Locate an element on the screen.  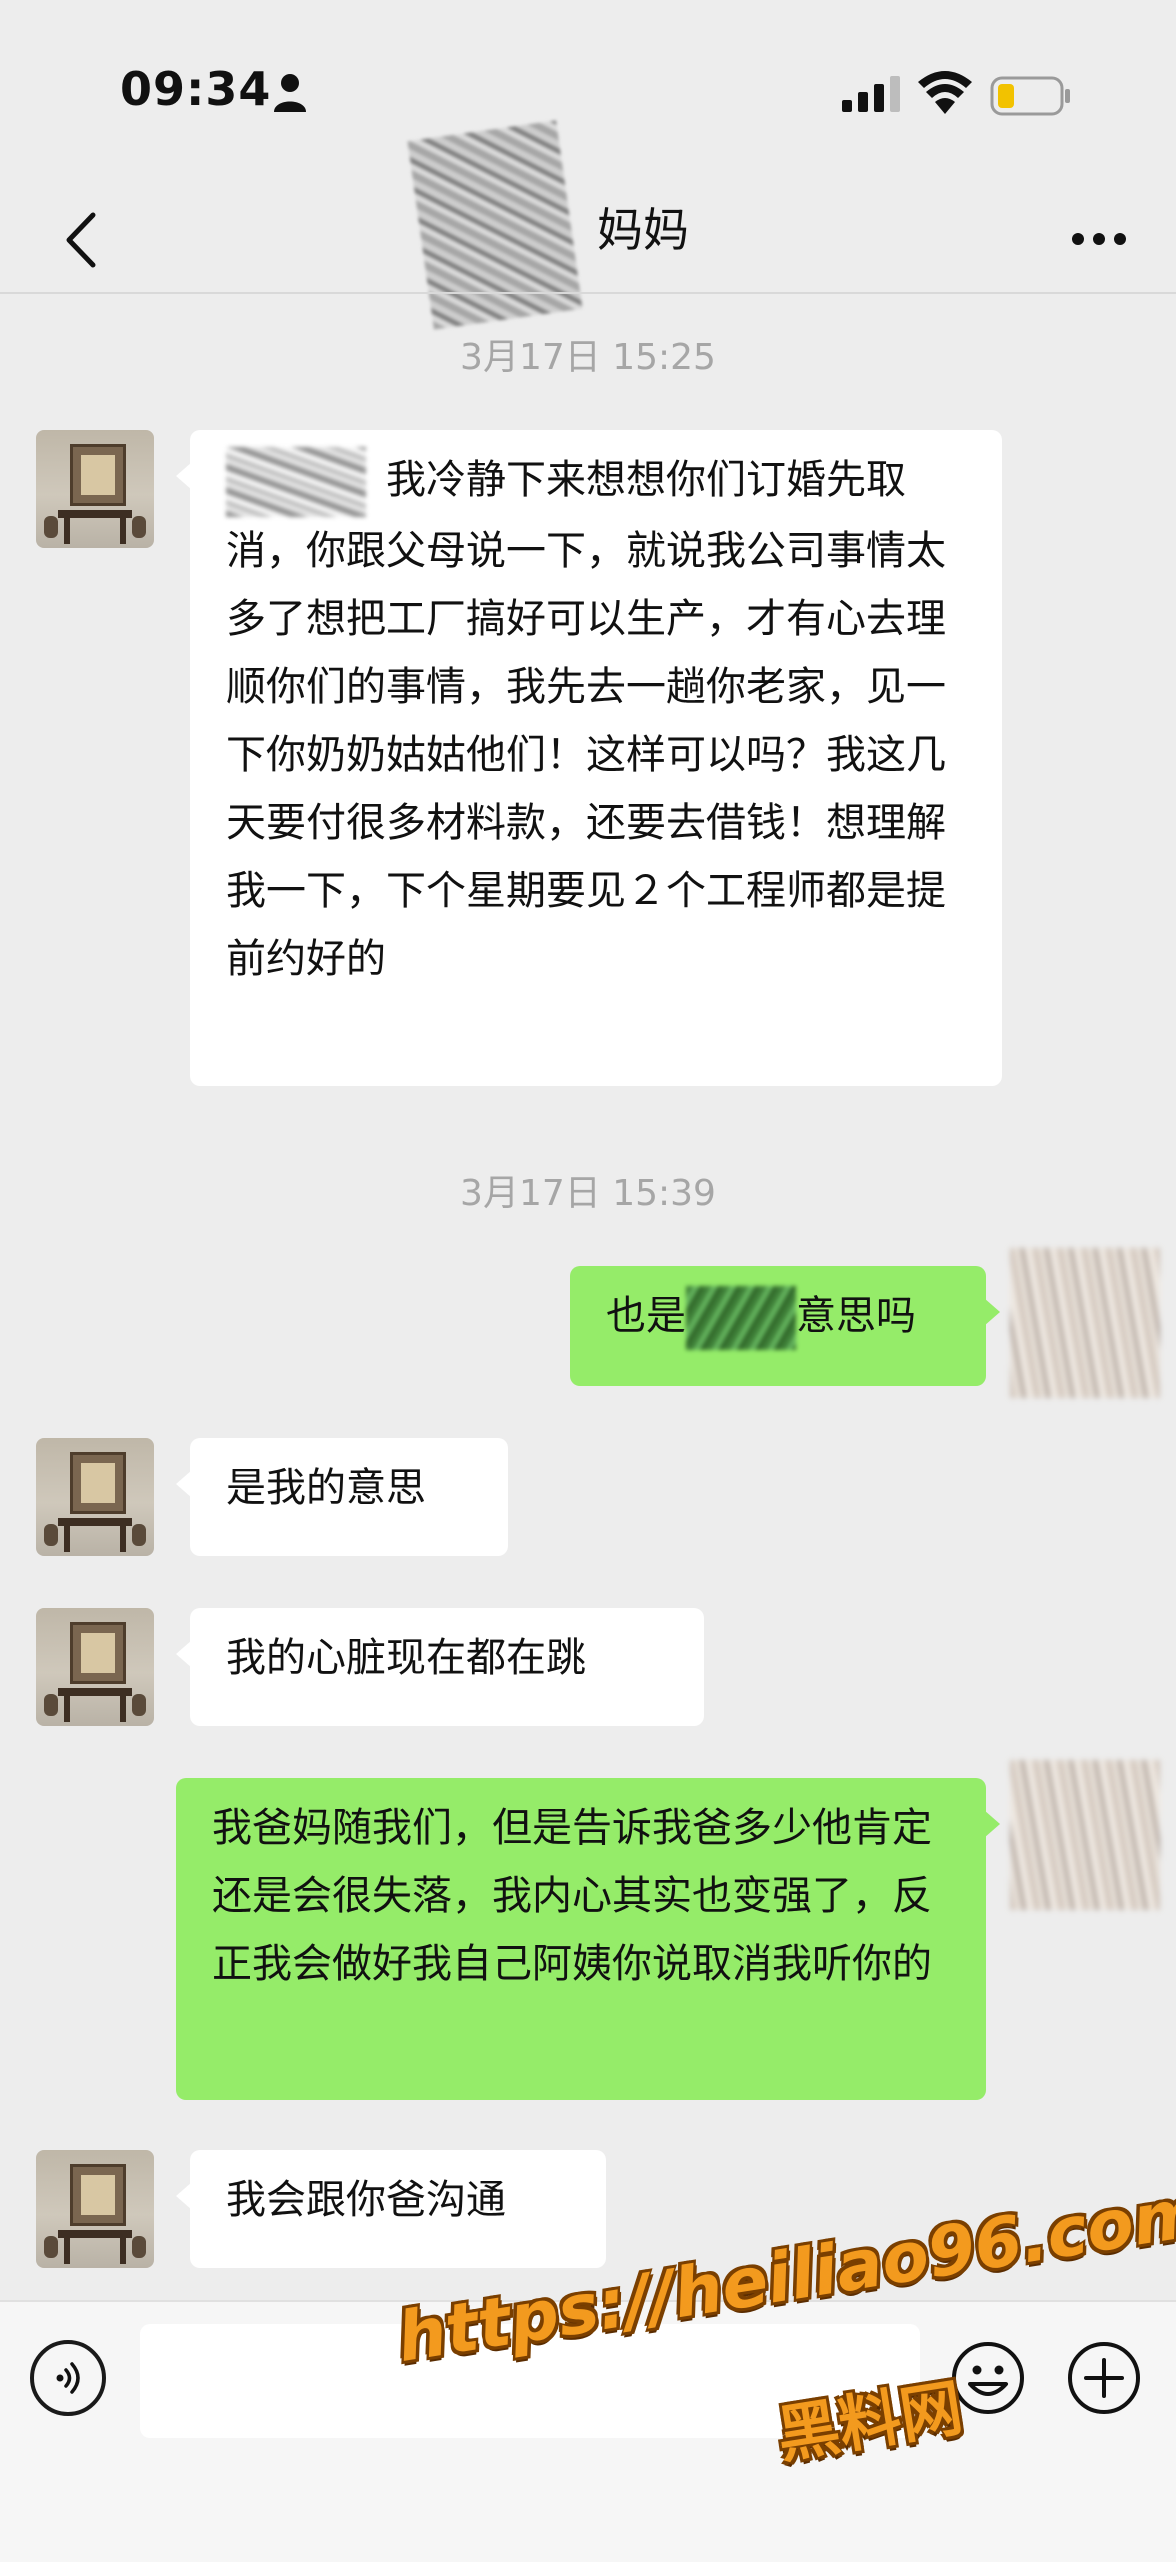
plus-button is located at coordinates (1104, 2378).